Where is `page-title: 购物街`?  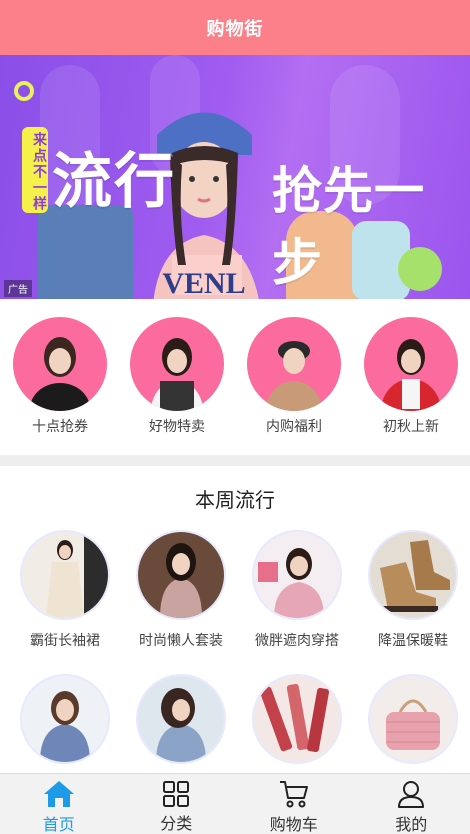
page-title: 购物街 is located at coordinates (235, 29).